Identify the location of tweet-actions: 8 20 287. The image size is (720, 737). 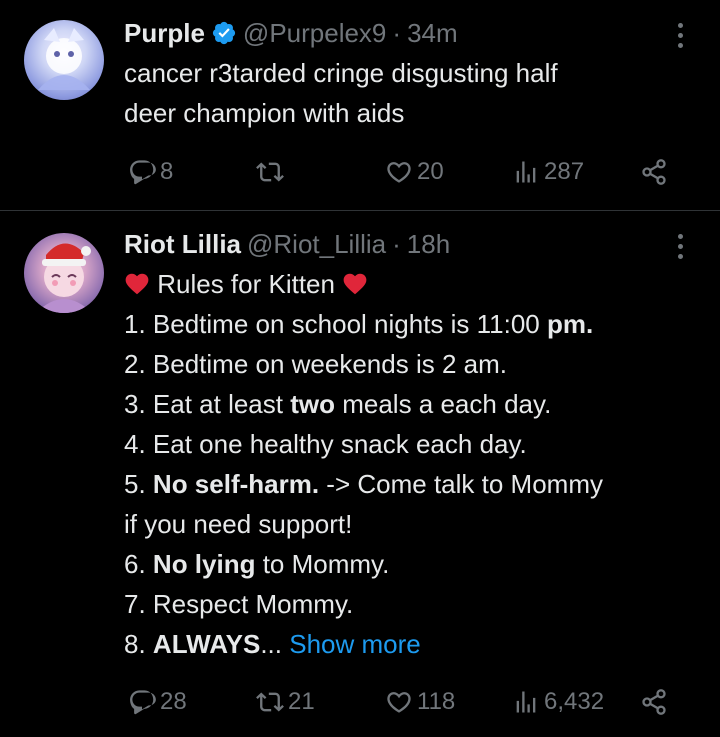
(360, 172).